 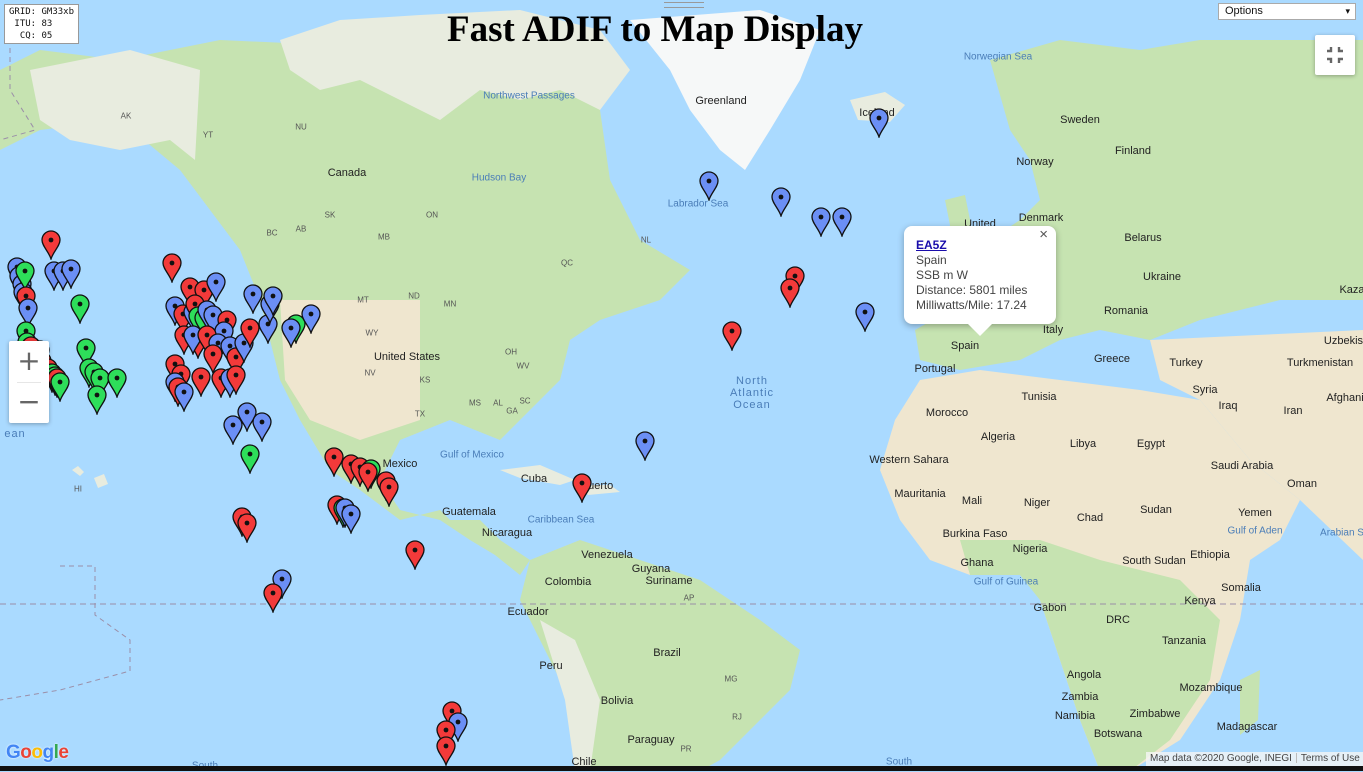 What do you see at coordinates (48, 752) in the screenshot?
I see `google-logo-letter: g` at bounding box center [48, 752].